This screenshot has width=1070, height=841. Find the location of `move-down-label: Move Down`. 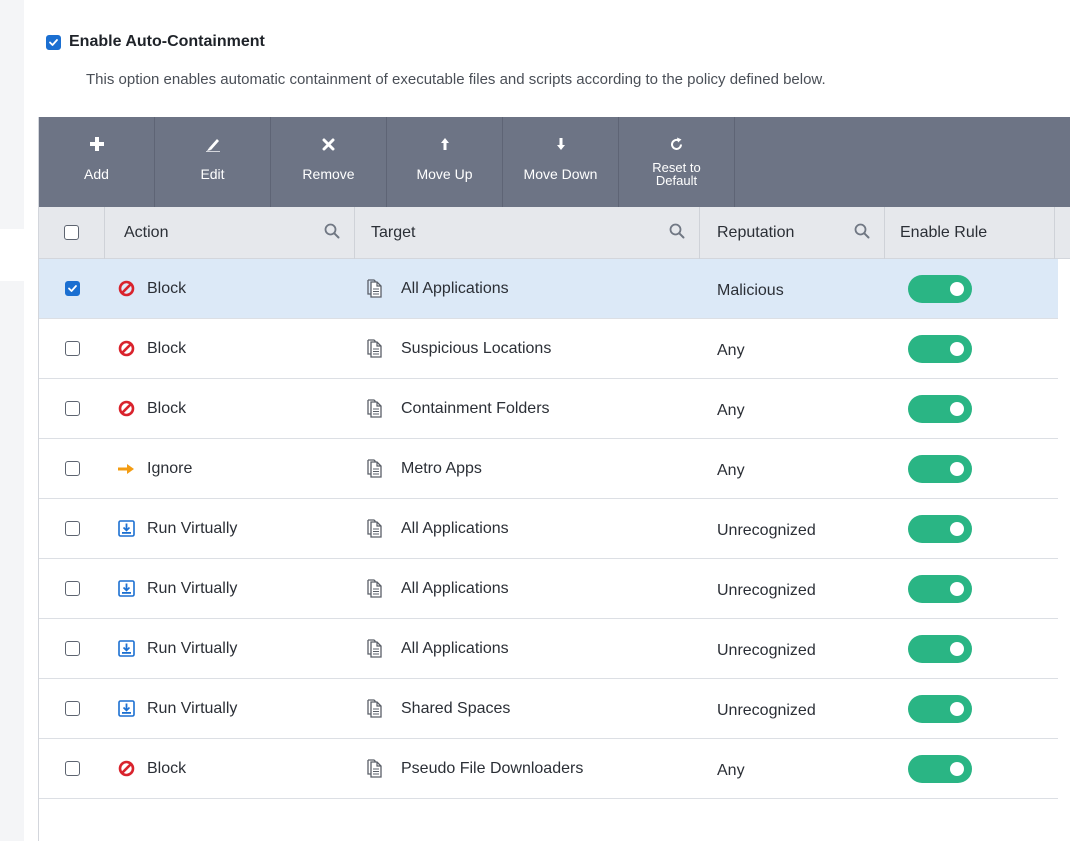

move-down-label: Move Down is located at coordinates (560, 174).